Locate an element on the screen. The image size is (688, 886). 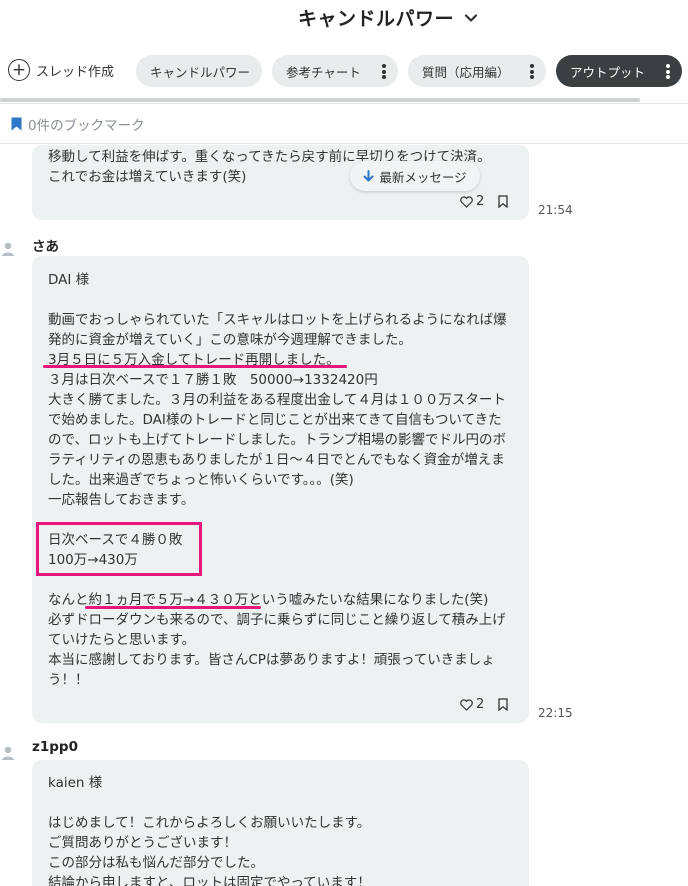
header: キャンドルパワー is located at coordinates (344, 17).